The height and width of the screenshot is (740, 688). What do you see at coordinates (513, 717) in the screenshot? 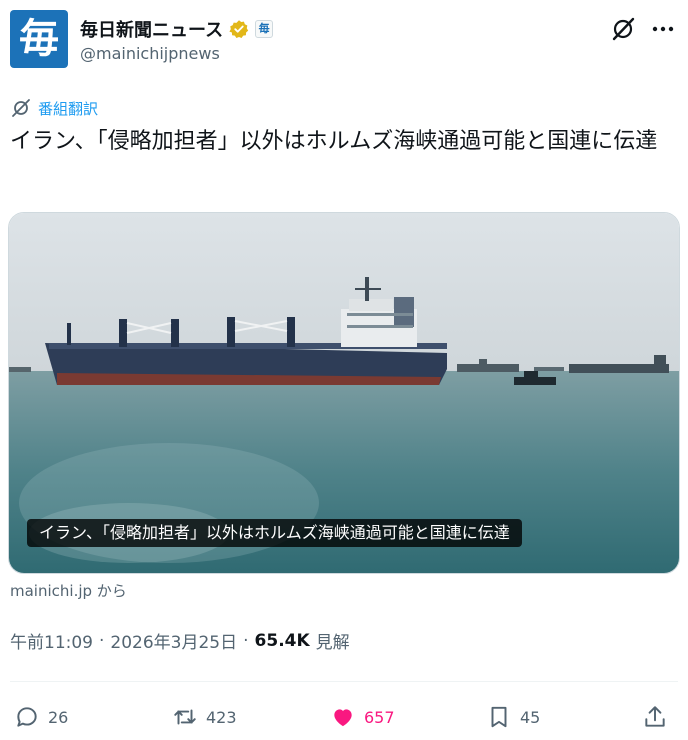
I see `bookmark-button: 45` at bounding box center [513, 717].